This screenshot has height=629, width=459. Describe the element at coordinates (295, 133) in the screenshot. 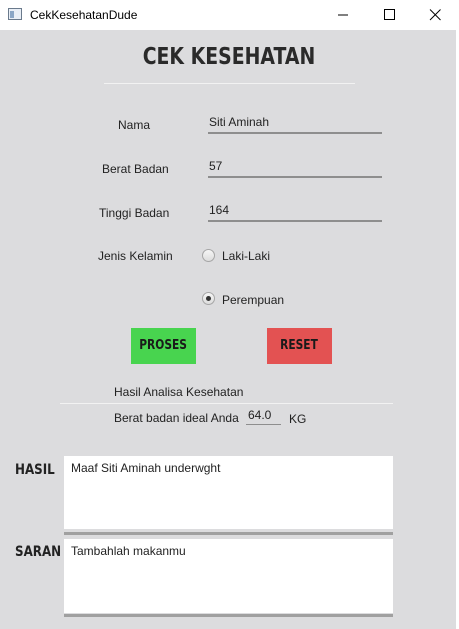

I see `nama-field-underline` at that location.